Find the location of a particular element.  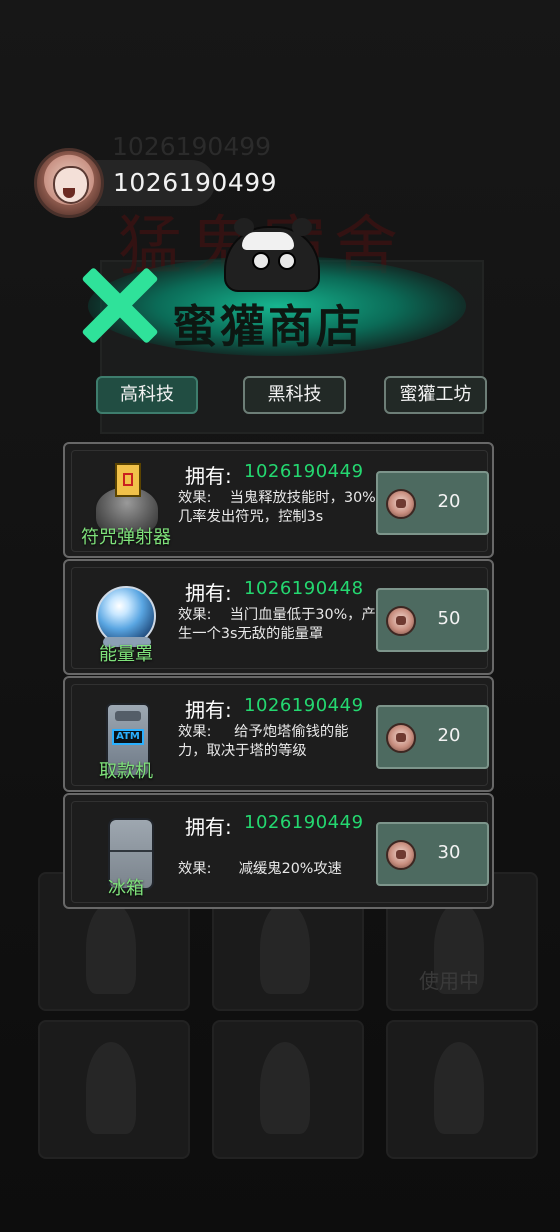

background-in-use-label: 使用中 is located at coordinates (449, 981).